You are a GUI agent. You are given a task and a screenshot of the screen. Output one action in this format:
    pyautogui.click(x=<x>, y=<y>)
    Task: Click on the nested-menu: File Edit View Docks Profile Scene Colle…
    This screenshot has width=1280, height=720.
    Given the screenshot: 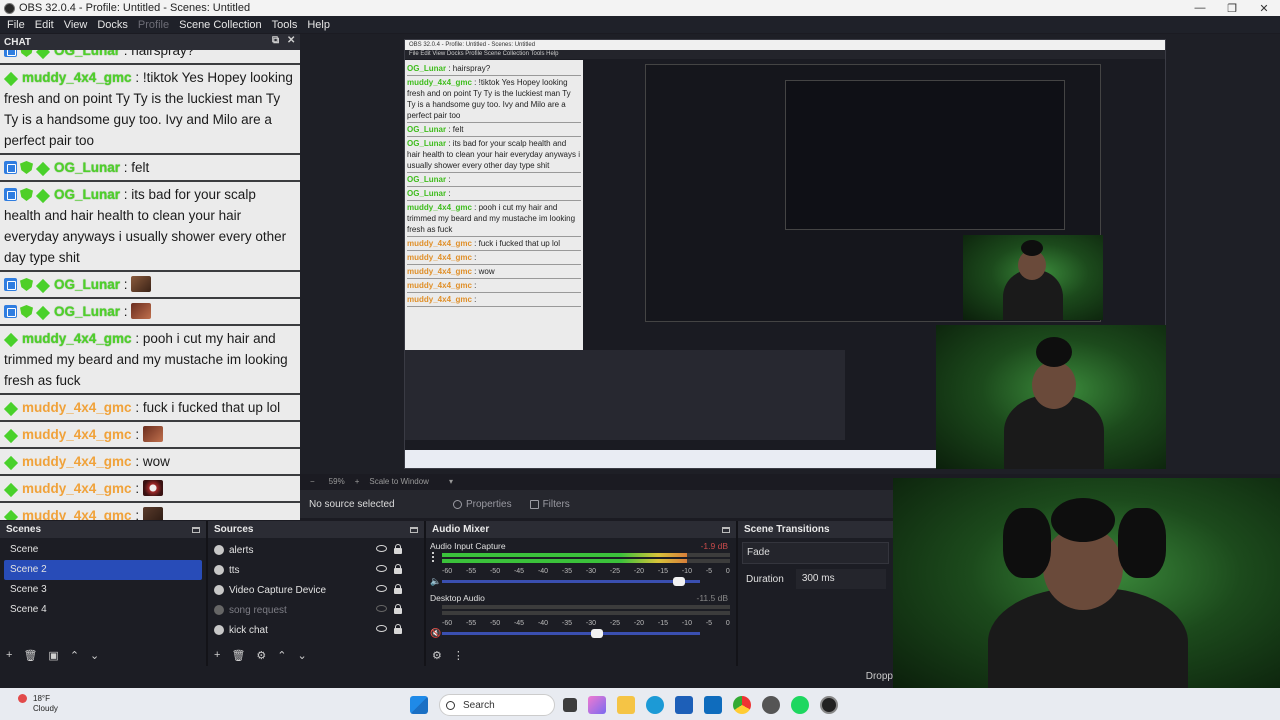 What is the action you would take?
    pyautogui.click(x=785, y=54)
    